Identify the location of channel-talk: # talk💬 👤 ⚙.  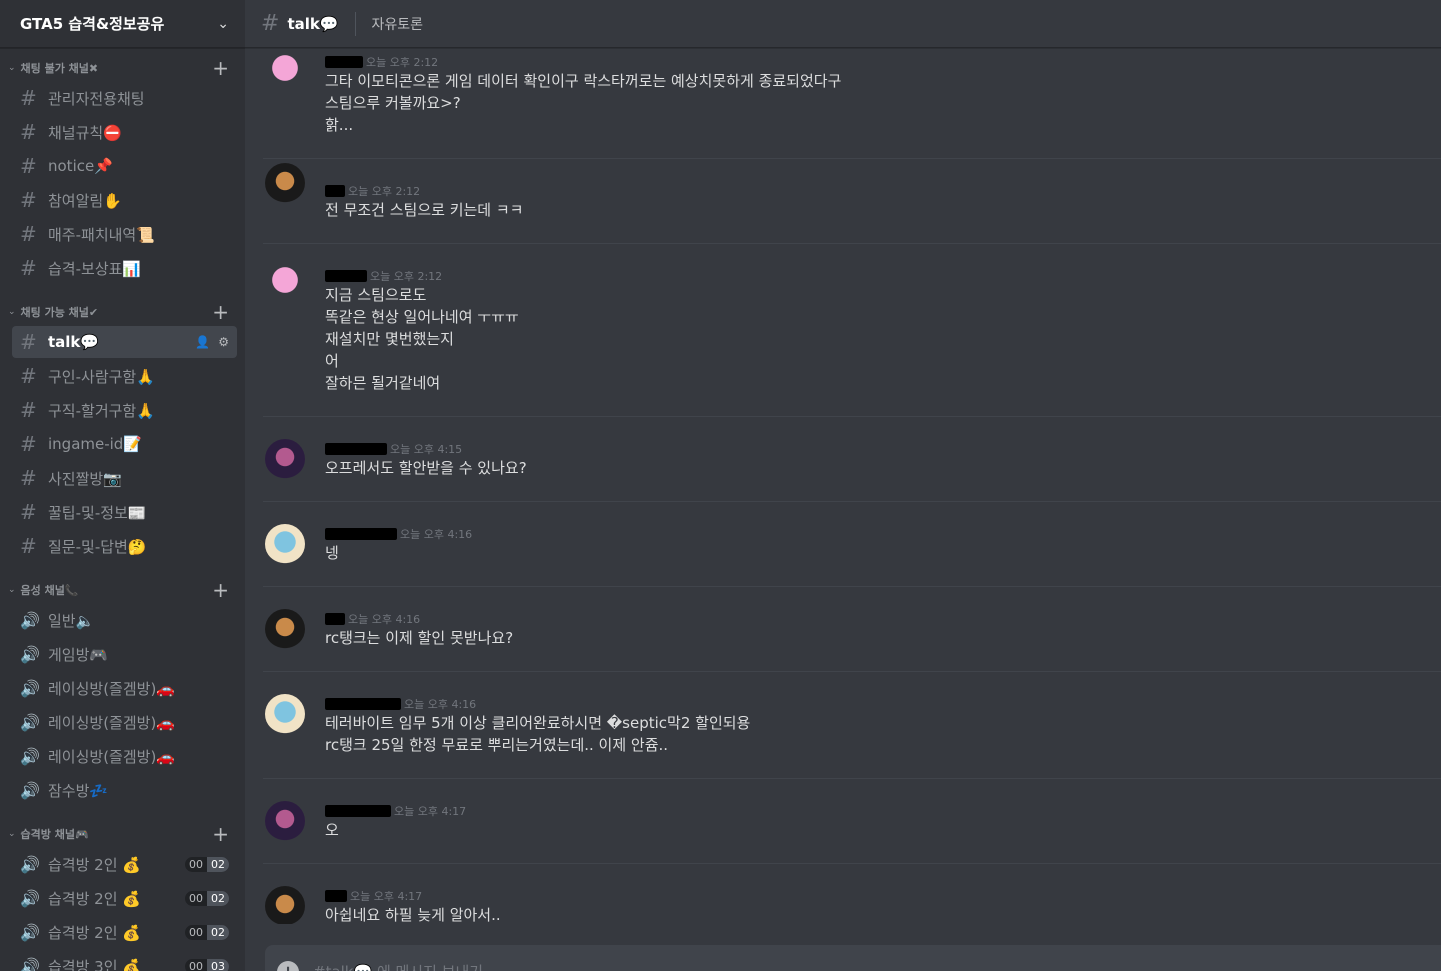
(124, 342).